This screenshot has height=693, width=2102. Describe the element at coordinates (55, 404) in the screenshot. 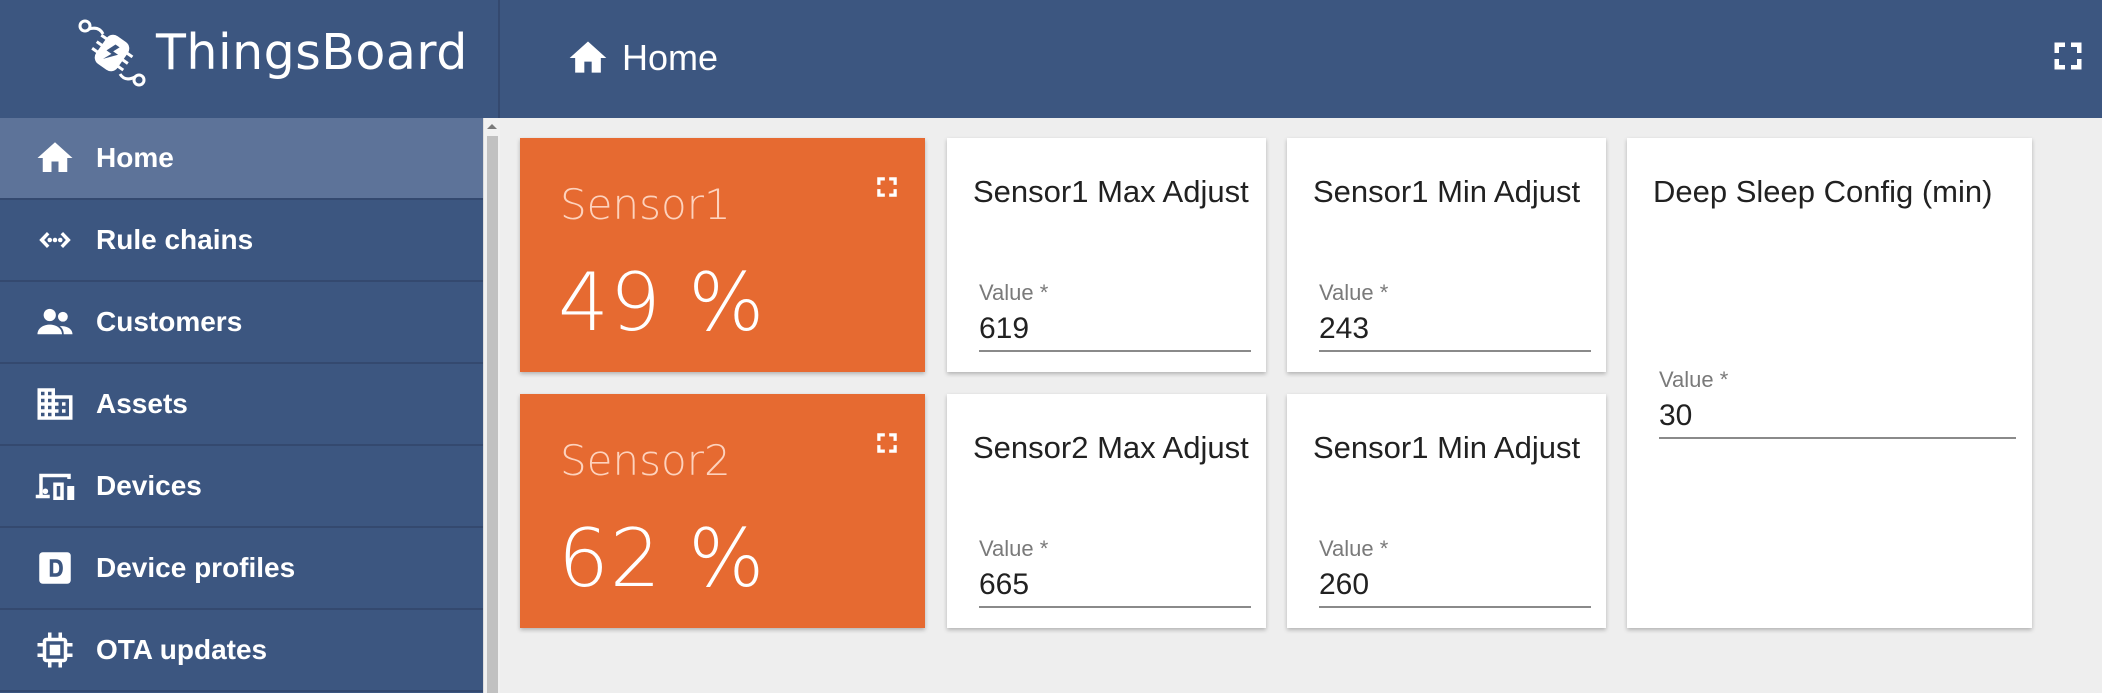

I see `assets-icon` at that location.